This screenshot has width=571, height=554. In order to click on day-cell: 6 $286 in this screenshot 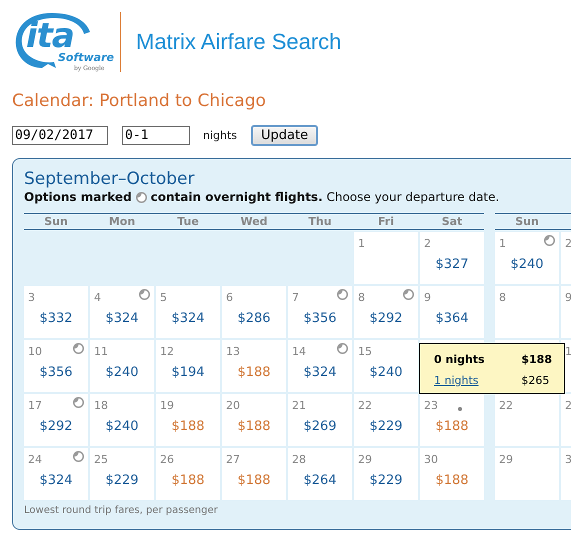, I will do `click(254, 312)`.